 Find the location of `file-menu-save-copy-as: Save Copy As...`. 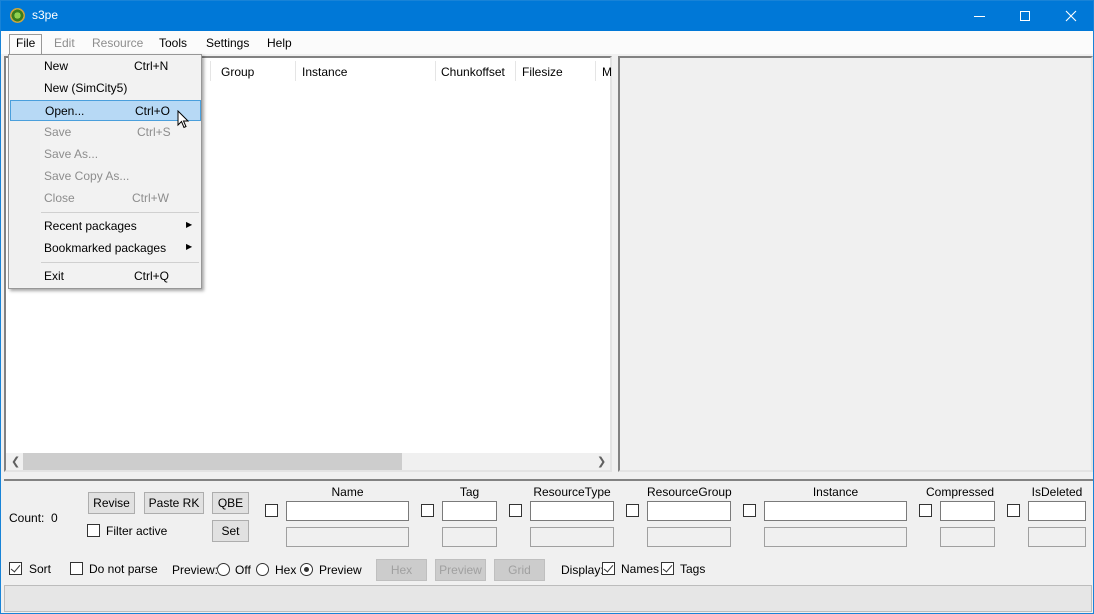

file-menu-save-copy-as: Save Copy As... is located at coordinates (105, 176).